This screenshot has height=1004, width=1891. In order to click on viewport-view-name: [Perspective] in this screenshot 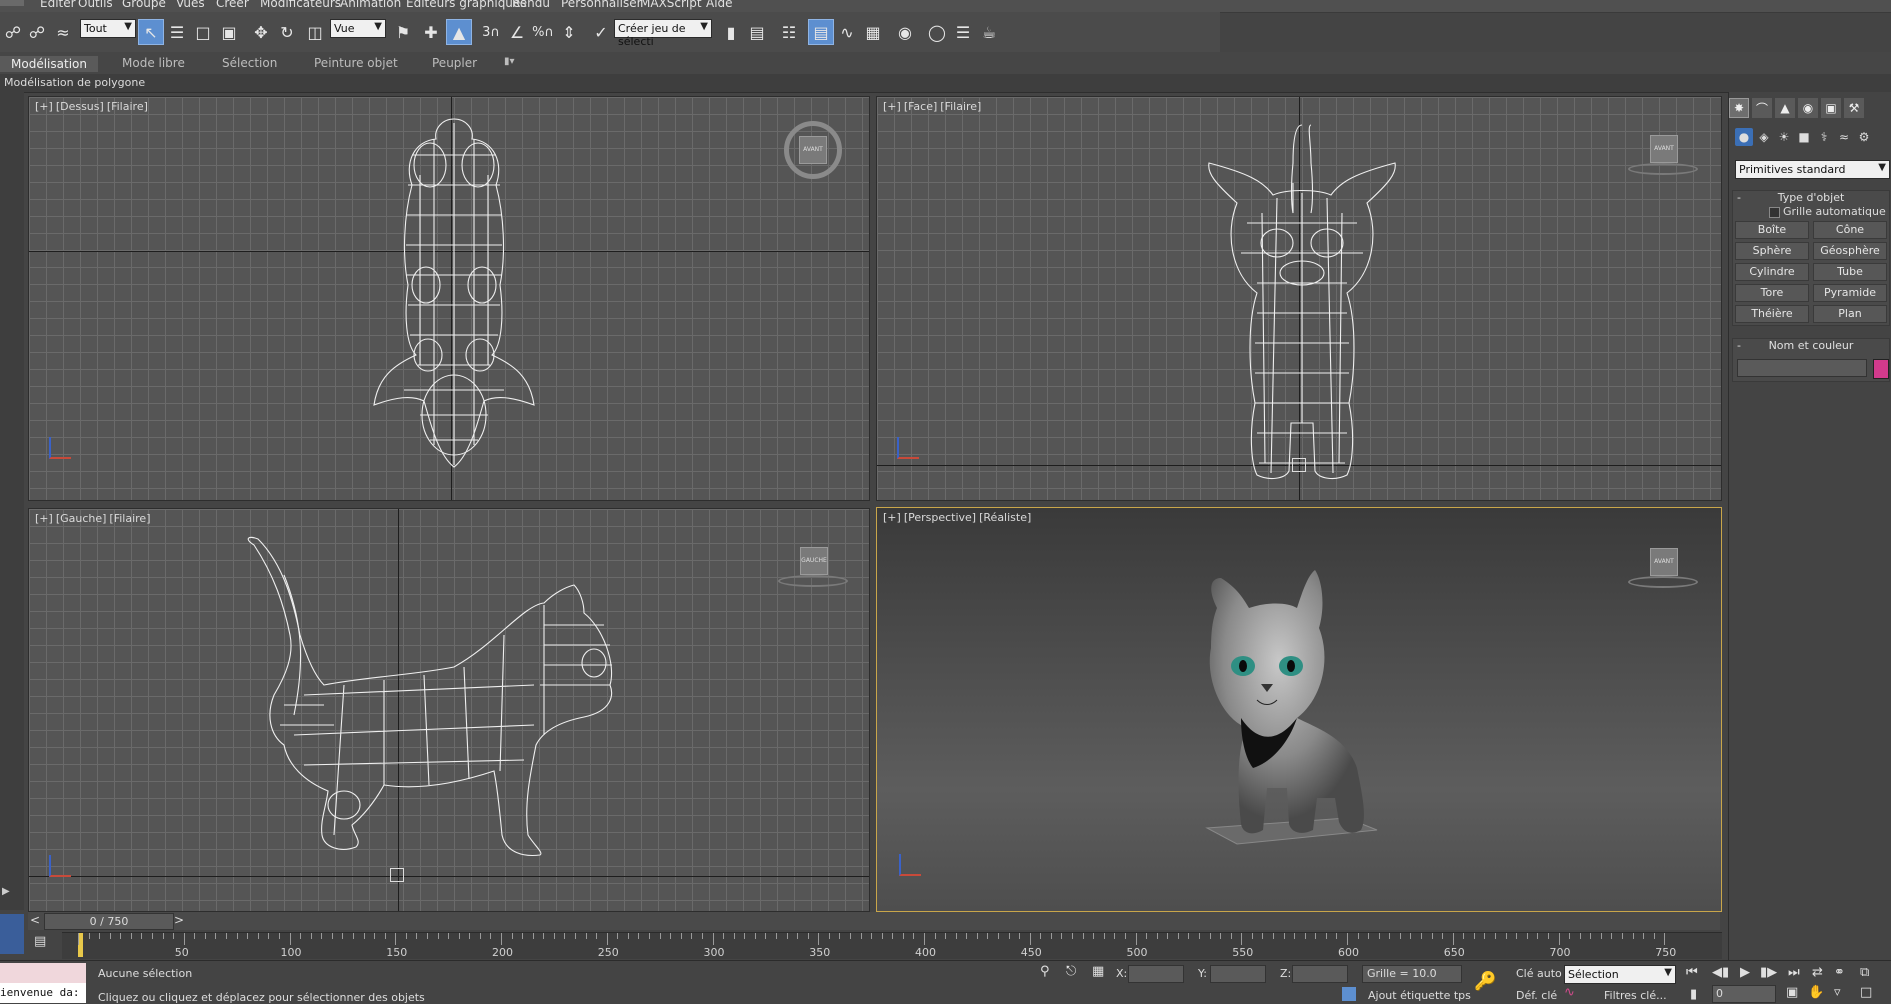, I will do `click(940, 517)`.